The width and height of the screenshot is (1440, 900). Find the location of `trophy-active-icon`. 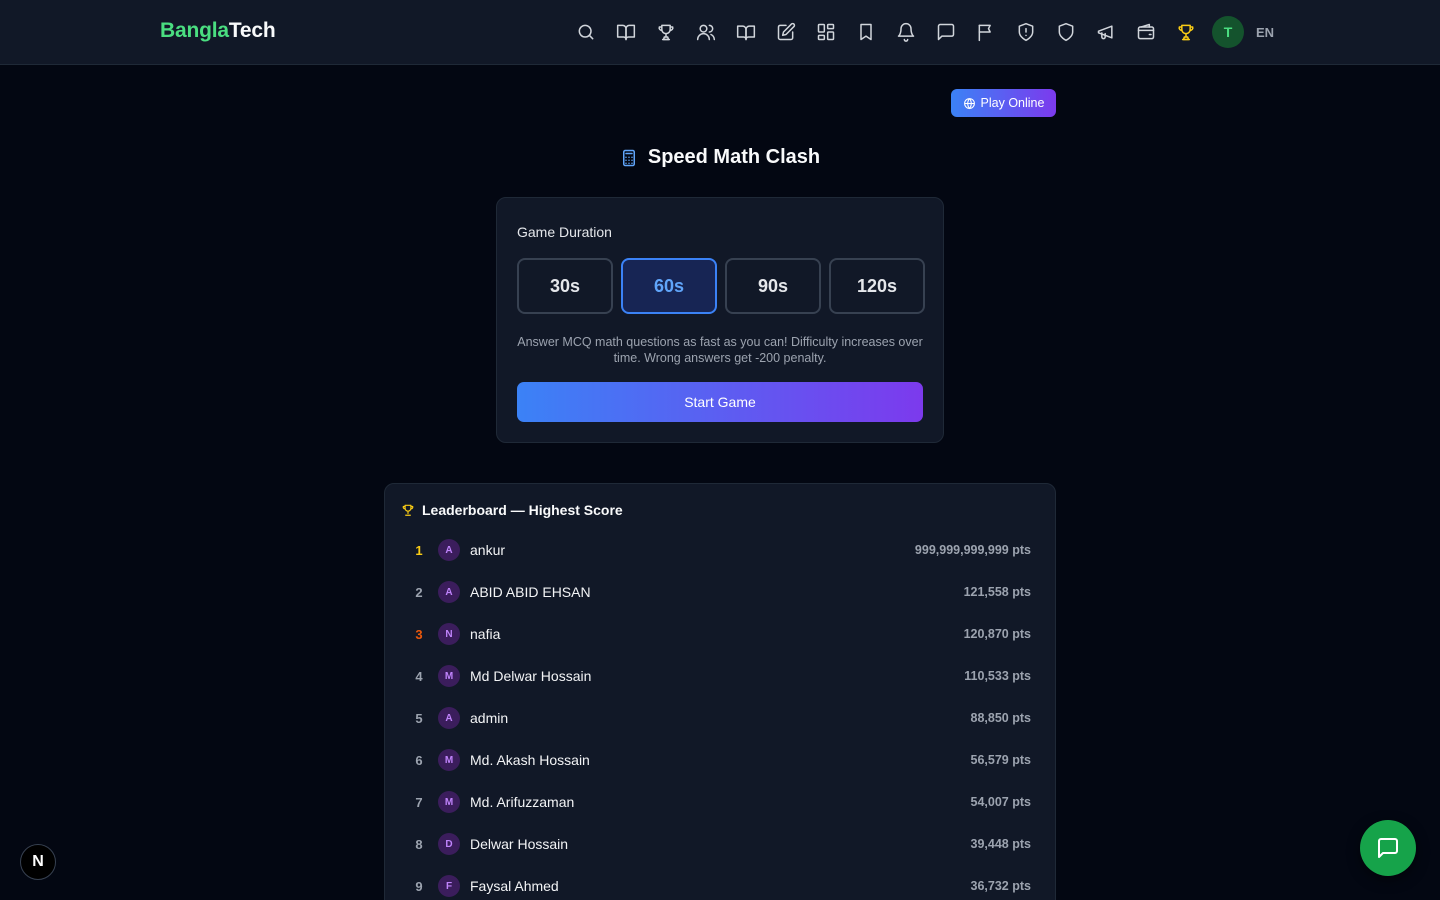

trophy-active-icon is located at coordinates (1186, 32).